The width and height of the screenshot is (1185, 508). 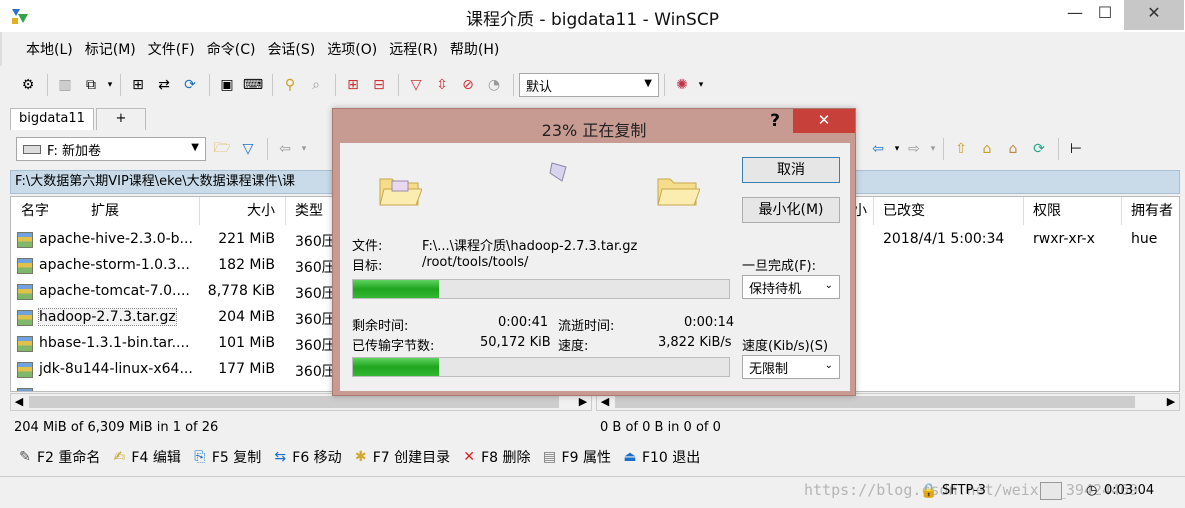 I want to click on total-progress-bar, so click(x=541, y=367).